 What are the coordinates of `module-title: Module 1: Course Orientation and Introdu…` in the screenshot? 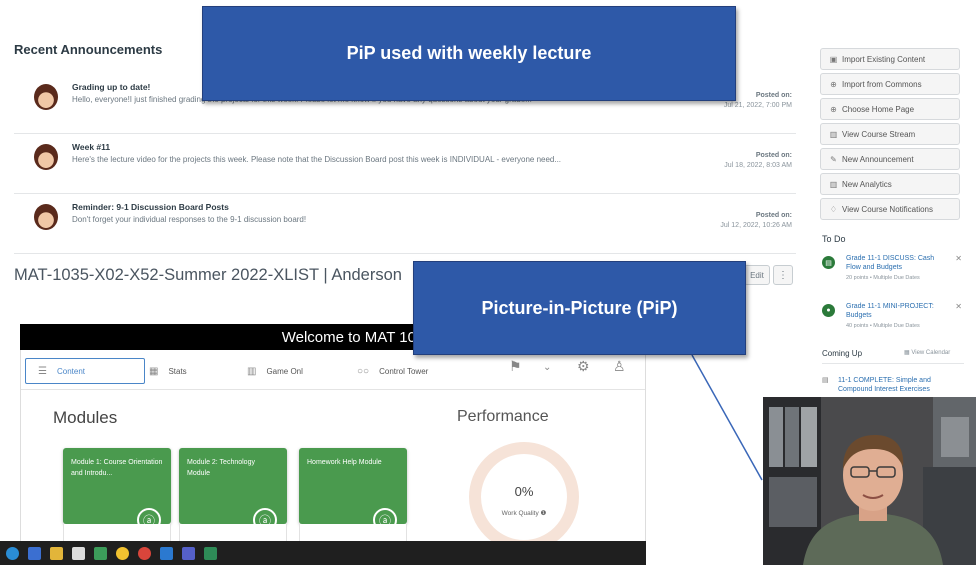 It's located at (117, 468).